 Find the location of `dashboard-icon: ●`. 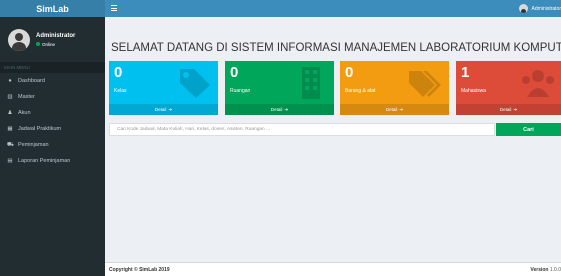

dashboard-icon: ● is located at coordinates (10, 81).